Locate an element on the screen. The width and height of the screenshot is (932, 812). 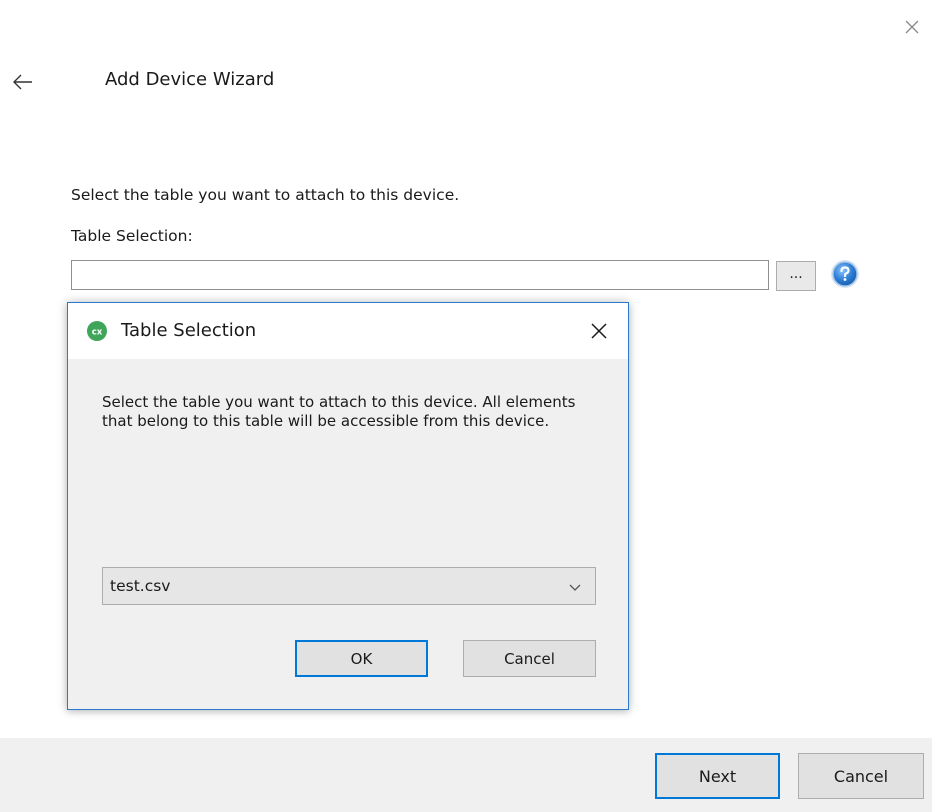
next-button: Next is located at coordinates (717, 776).